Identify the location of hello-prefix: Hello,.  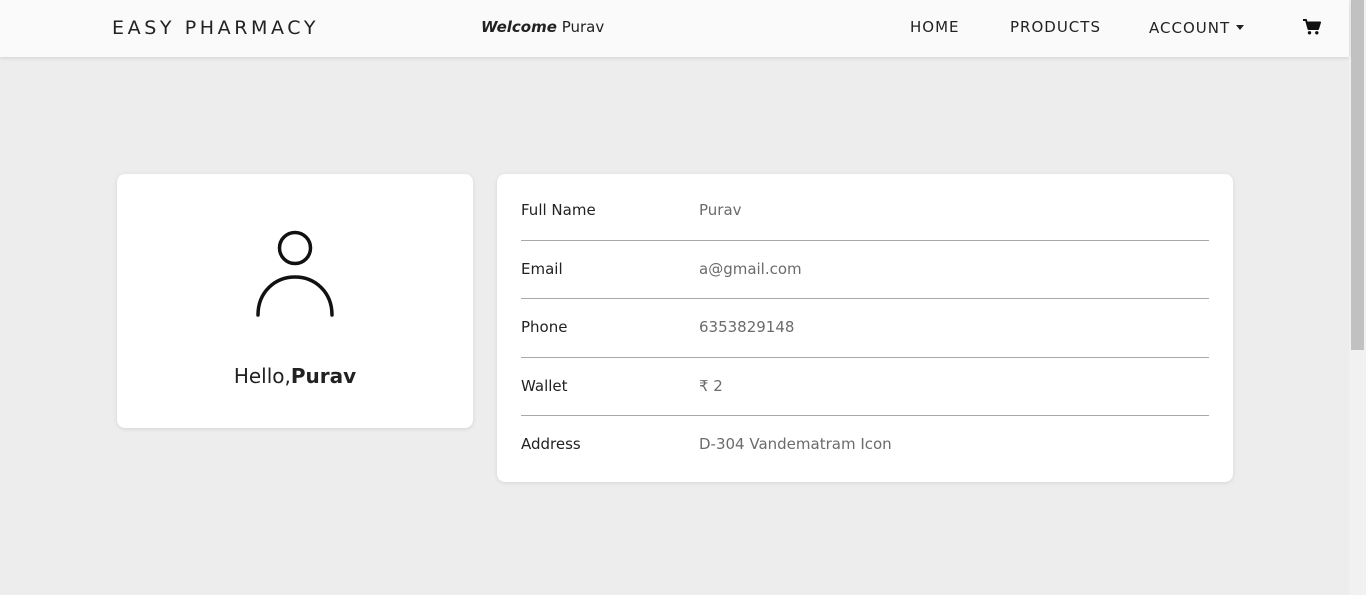
(262, 376).